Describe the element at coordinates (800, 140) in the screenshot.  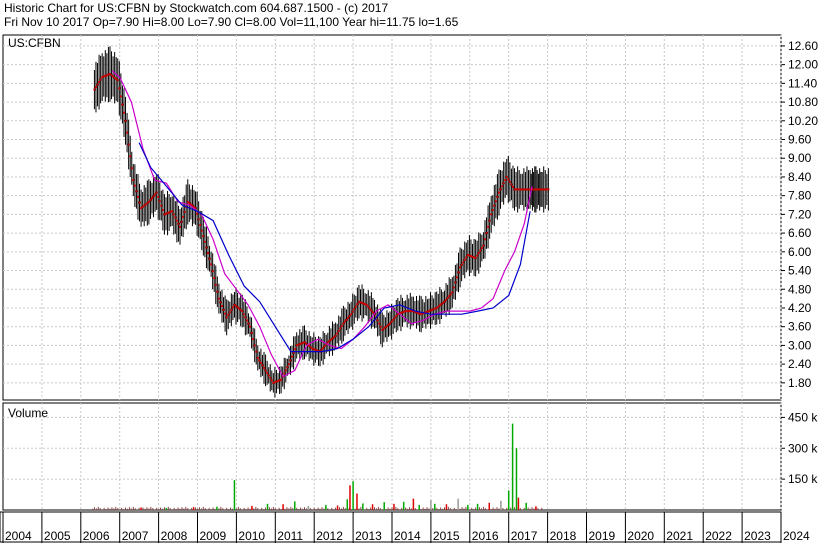
I see `price-tick-label: 9.60` at that location.